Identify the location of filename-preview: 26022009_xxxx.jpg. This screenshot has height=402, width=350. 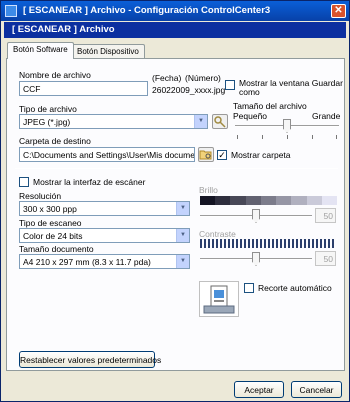
(189, 90).